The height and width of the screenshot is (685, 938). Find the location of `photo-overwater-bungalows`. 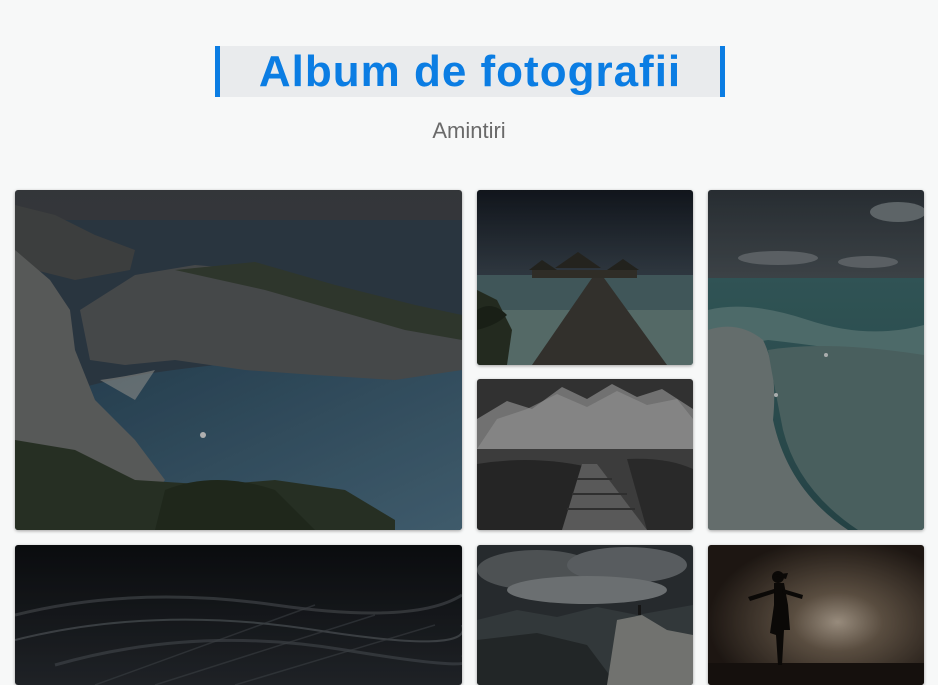

photo-overwater-bungalows is located at coordinates (585, 277).